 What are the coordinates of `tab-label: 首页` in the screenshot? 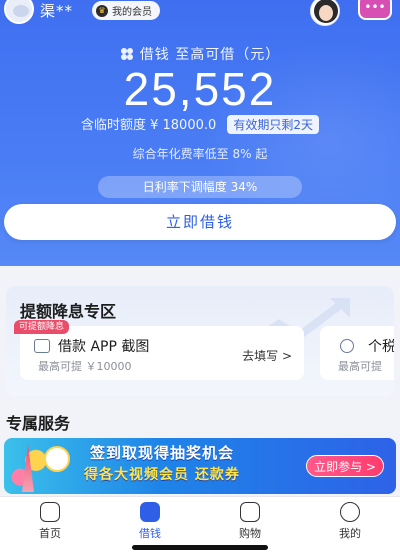 It's located at (50, 533).